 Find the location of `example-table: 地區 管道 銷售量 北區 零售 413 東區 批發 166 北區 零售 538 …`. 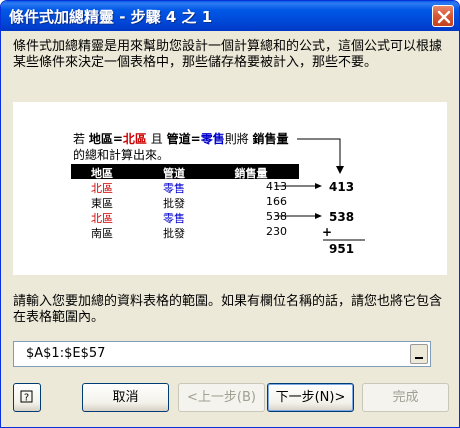

example-table: 地區 管道 銷售量 北區 零售 413 東區 批發 166 北區 零售 538 … is located at coordinates (185, 202).